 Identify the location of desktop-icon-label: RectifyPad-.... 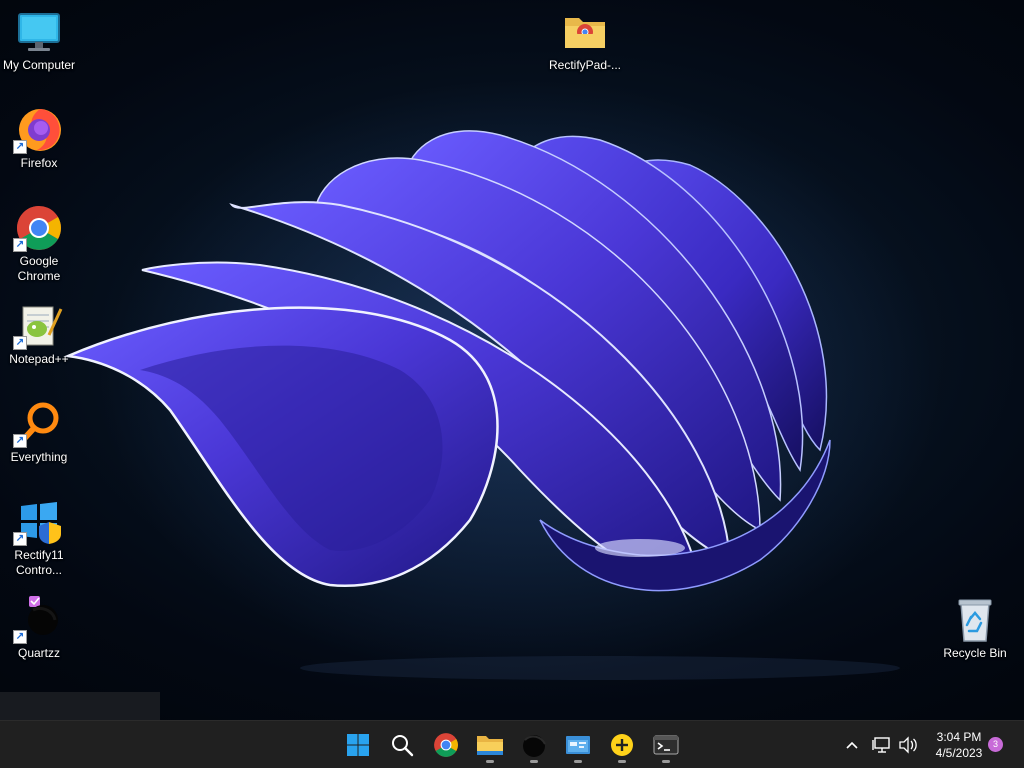
(585, 65).